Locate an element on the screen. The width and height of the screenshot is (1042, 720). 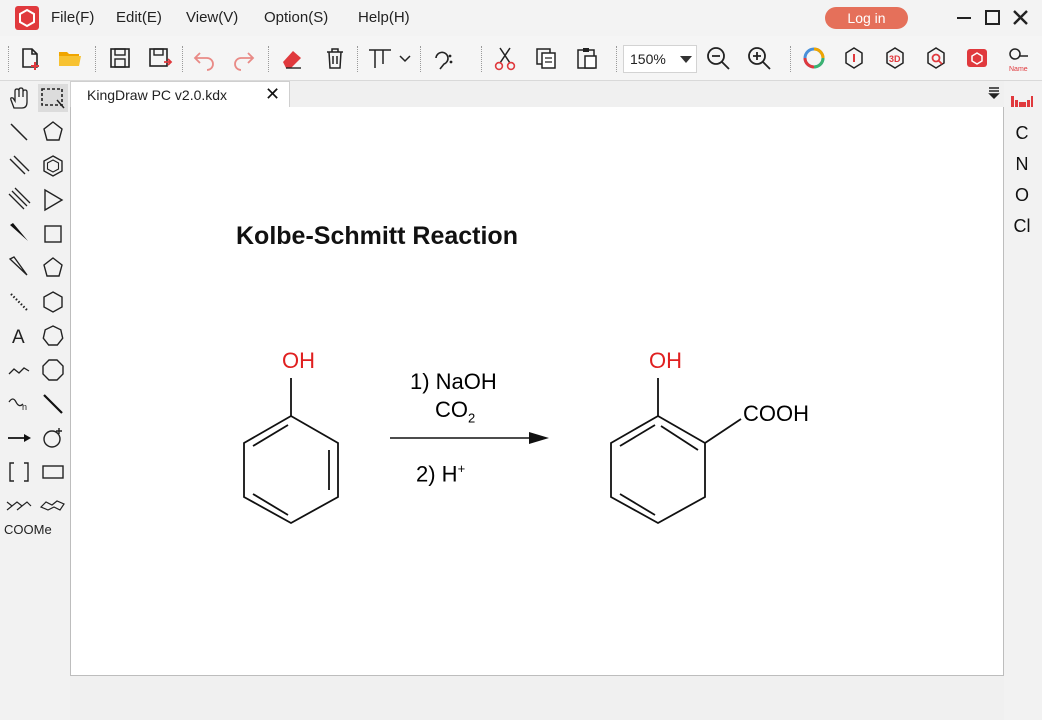
element-chlorine: Cl is located at coordinates (1022, 226).